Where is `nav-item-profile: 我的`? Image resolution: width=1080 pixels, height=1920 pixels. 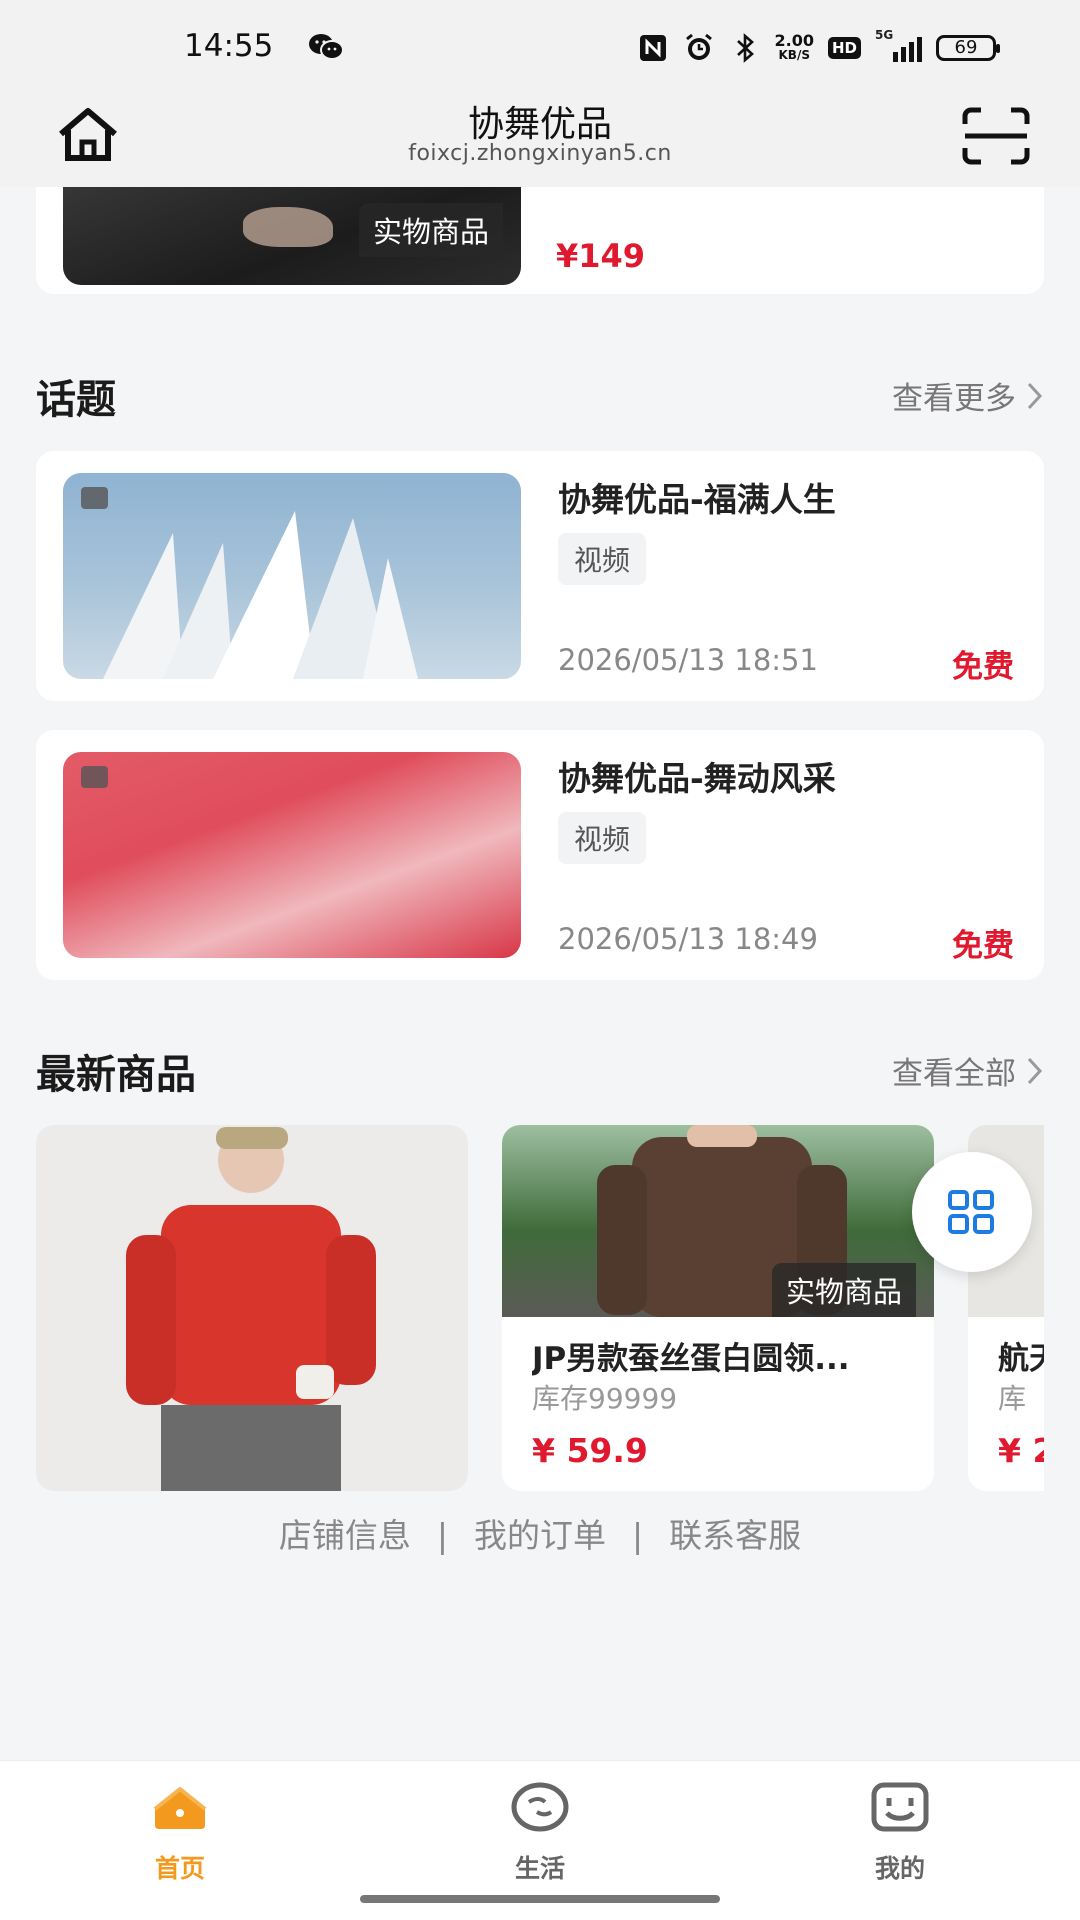 nav-item-profile: 我的 is located at coordinates (900, 1831).